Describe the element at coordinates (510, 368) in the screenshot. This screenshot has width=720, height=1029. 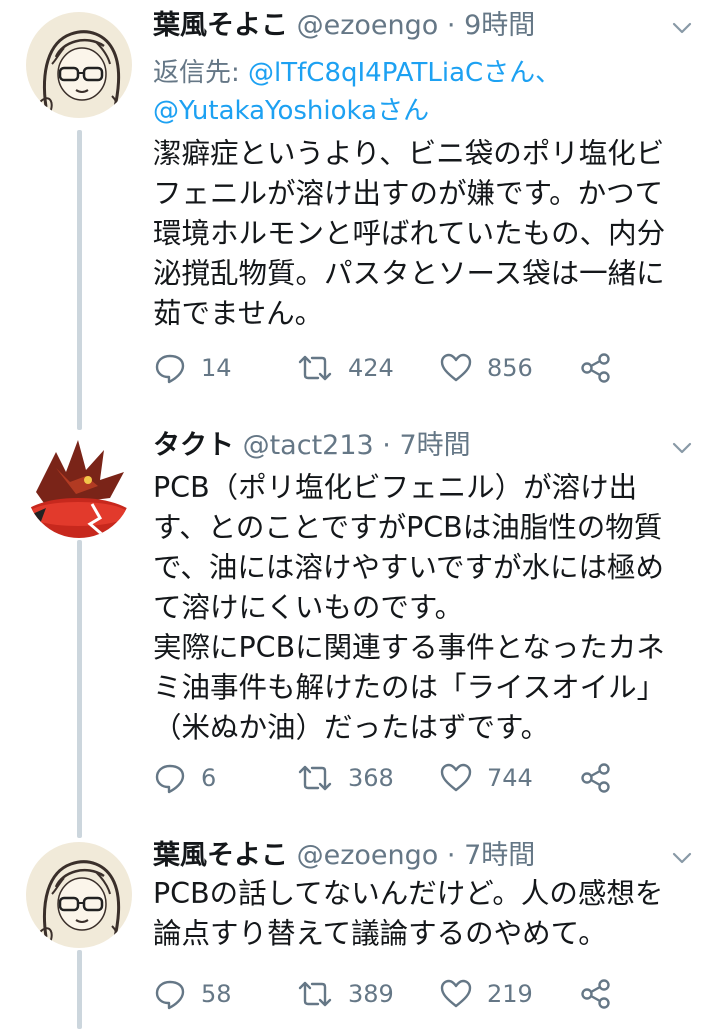
I see `like-count: 856` at that location.